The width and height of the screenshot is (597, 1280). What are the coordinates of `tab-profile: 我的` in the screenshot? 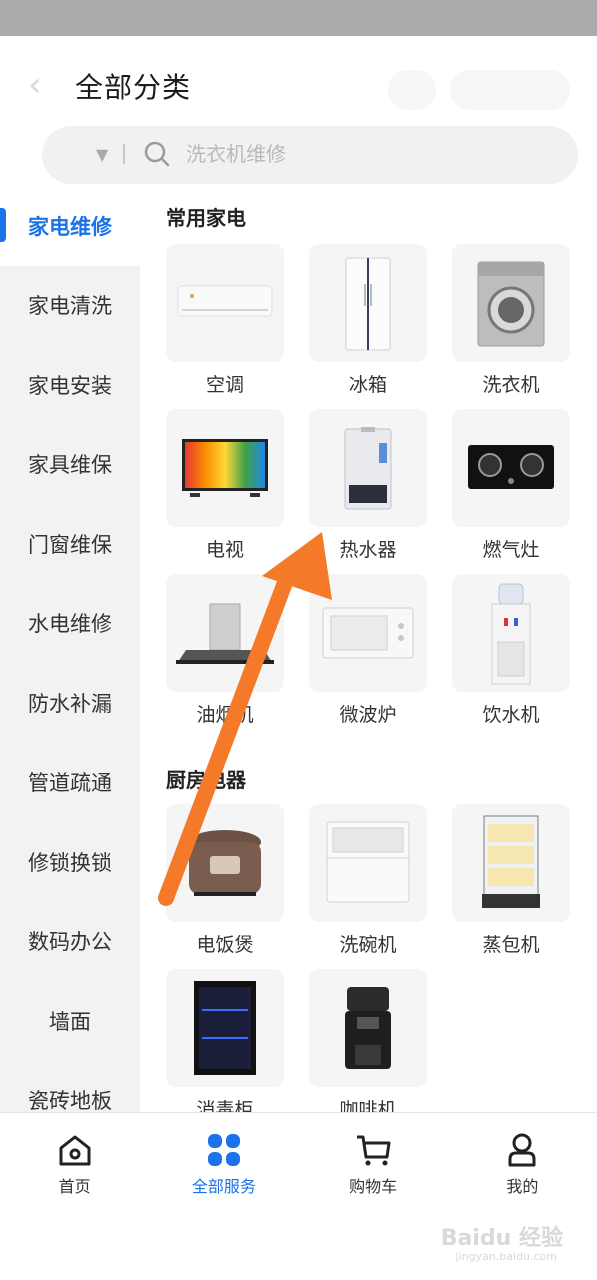 It's located at (522, 1157).